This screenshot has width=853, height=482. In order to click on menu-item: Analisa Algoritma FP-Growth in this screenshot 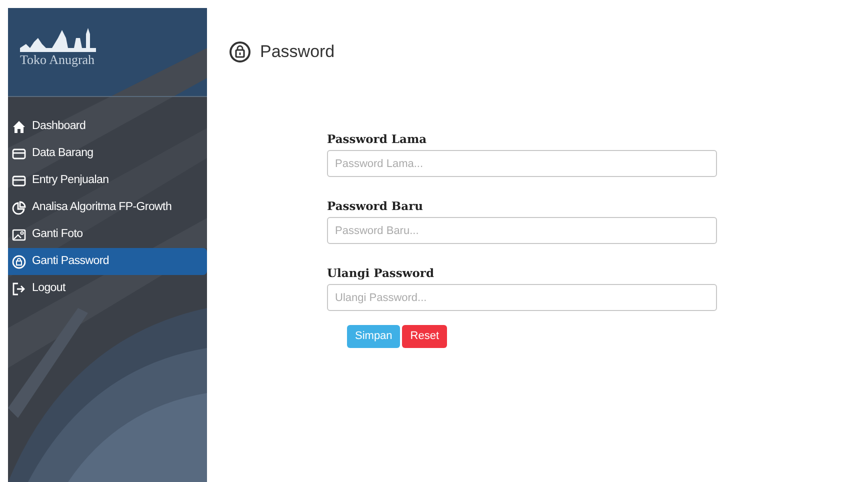, I will do `click(107, 207)`.